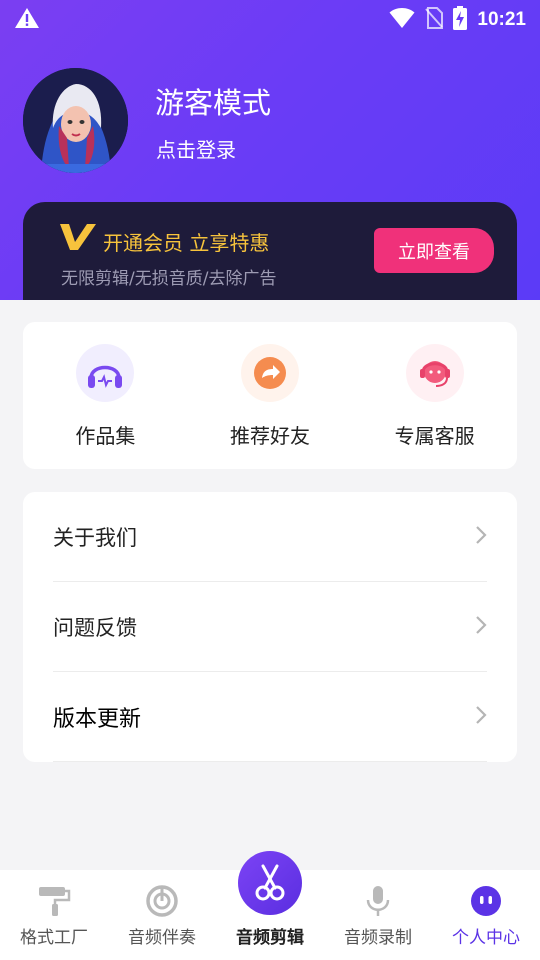 This screenshot has height=960, width=540. I want to click on vip-crown-icon, so click(78, 239).